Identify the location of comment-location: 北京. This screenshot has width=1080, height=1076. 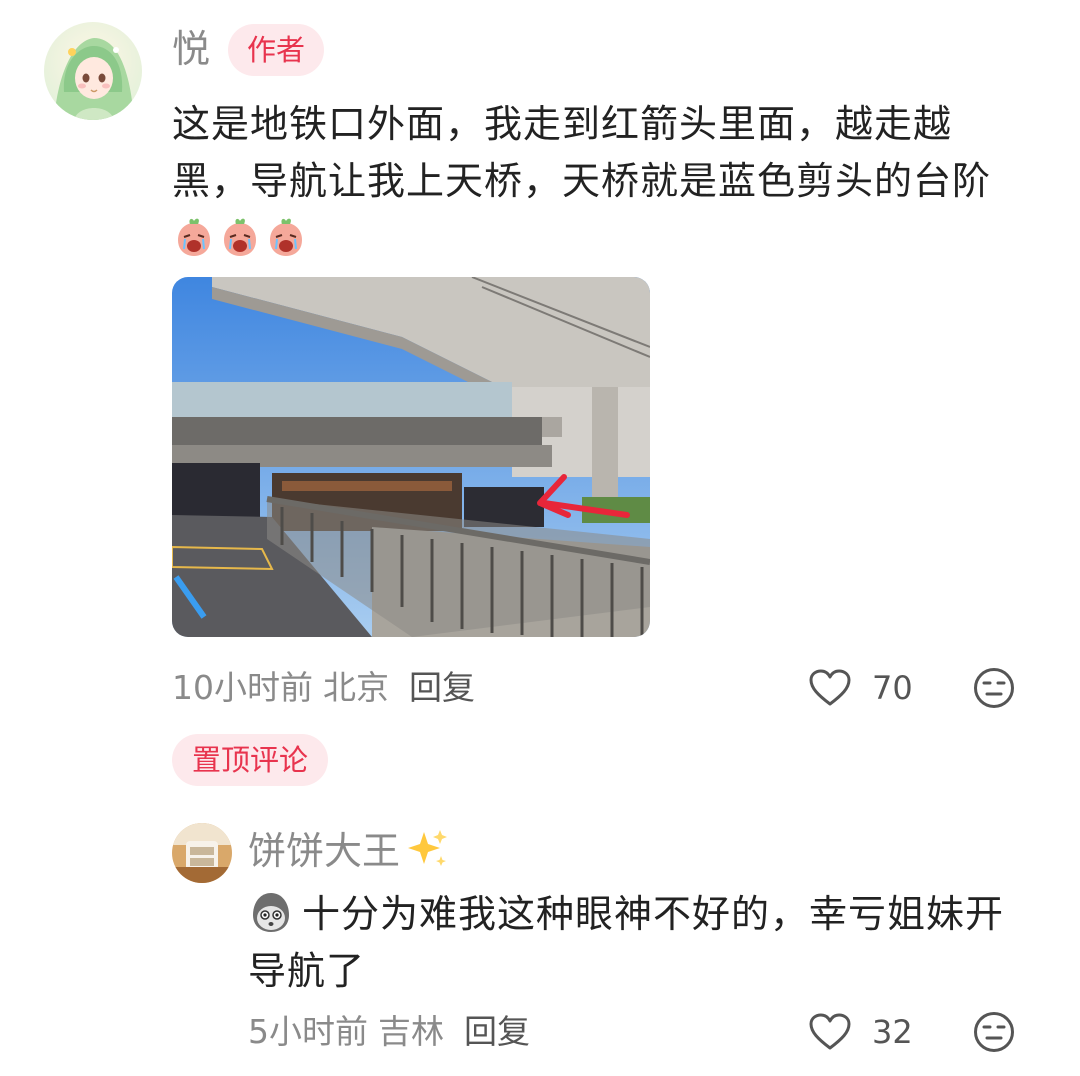
(356, 687).